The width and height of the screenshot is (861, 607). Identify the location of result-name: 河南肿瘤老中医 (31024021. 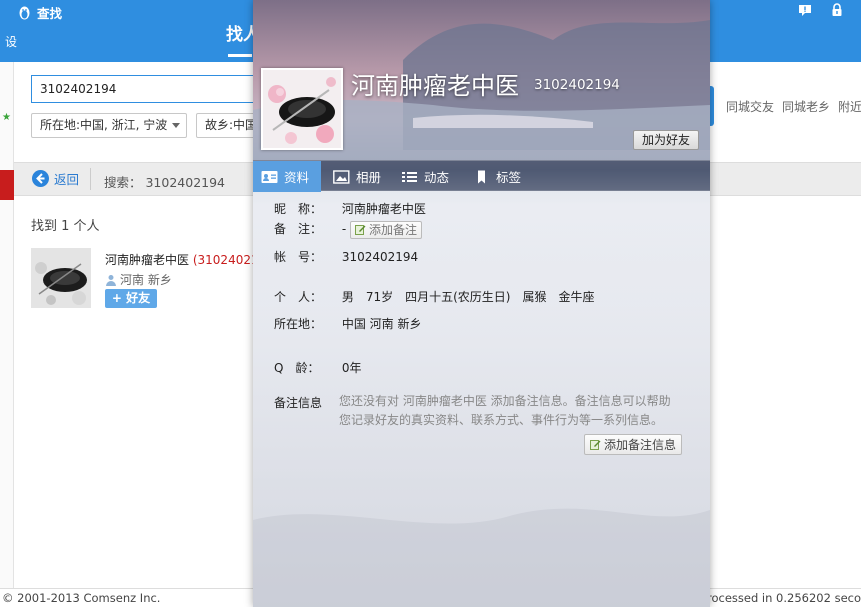
(182, 259).